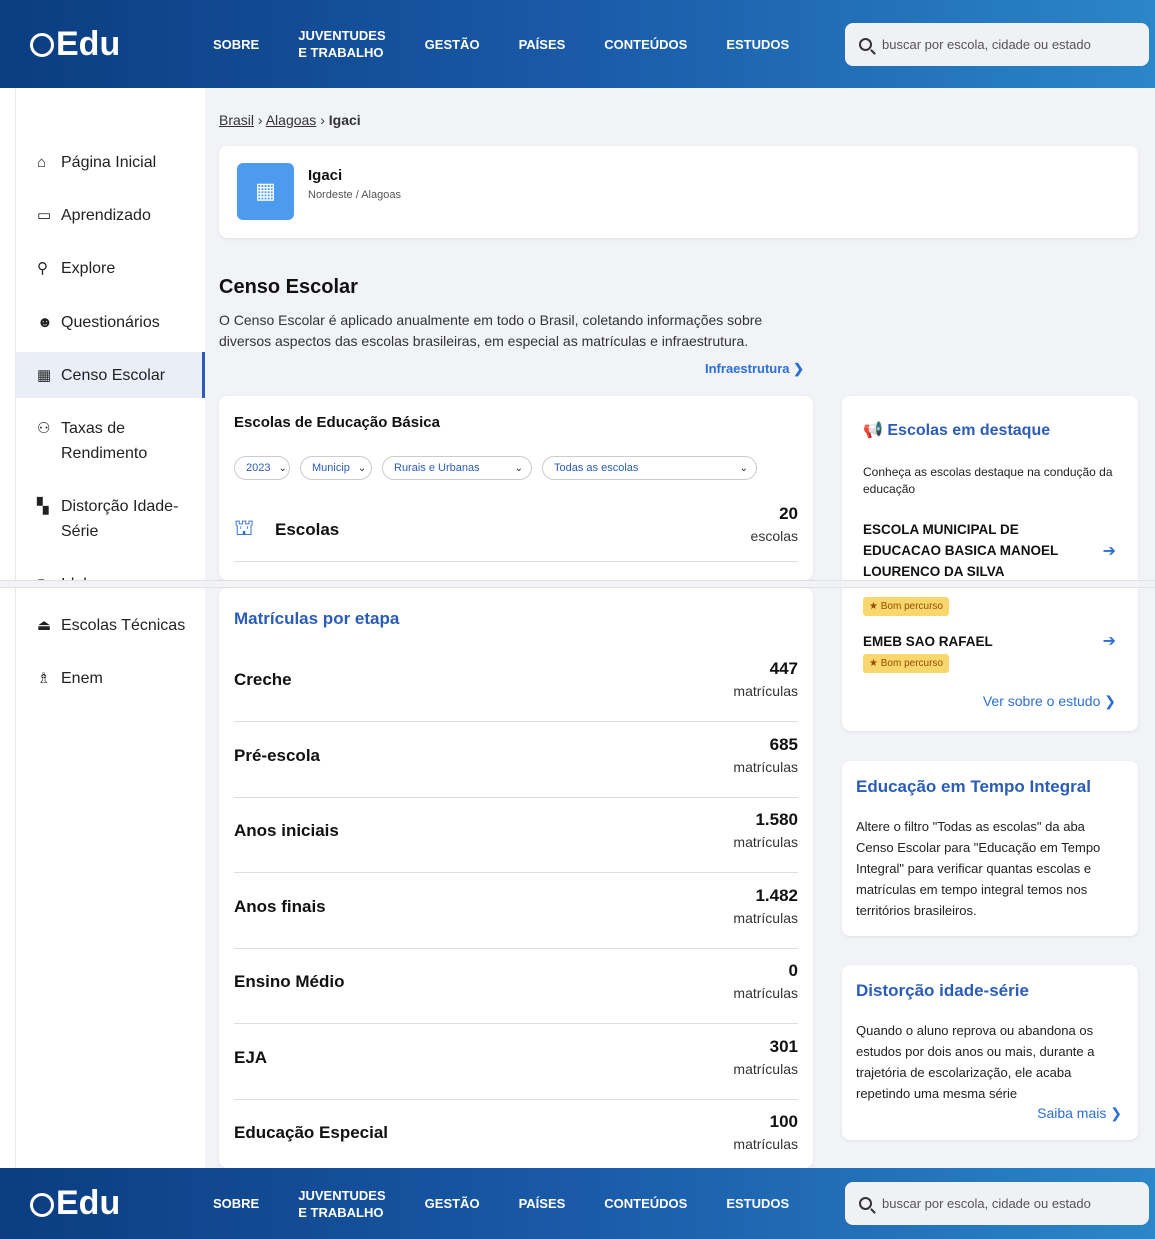  What do you see at coordinates (865, 44) in the screenshot?
I see `search-icon` at bounding box center [865, 44].